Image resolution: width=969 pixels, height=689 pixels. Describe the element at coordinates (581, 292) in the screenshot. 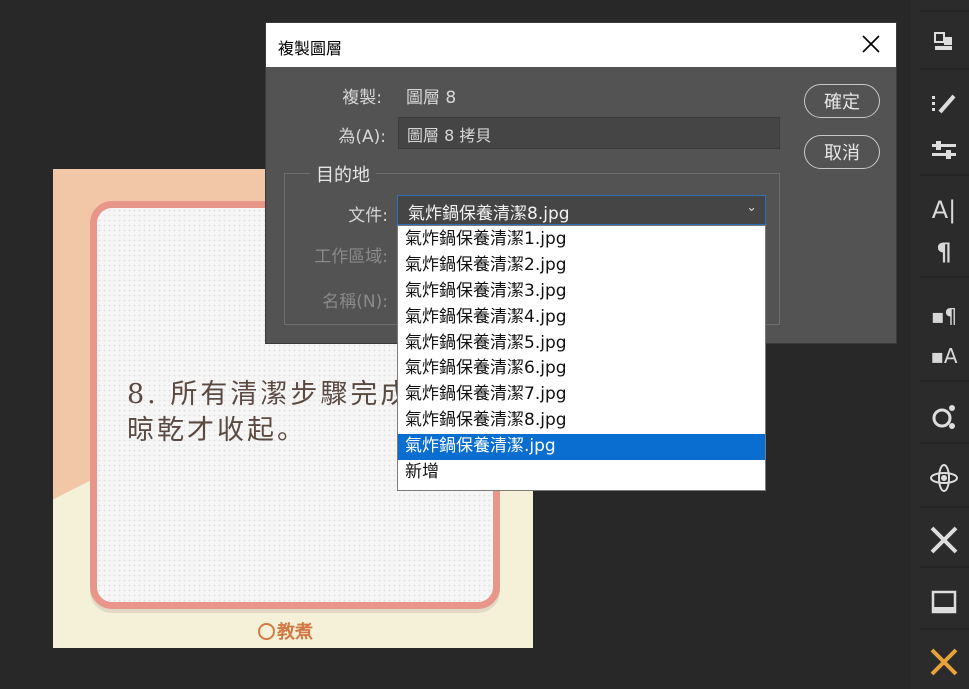

I see `document-option: 氣炸鍋保養清潔3.jpg` at that location.